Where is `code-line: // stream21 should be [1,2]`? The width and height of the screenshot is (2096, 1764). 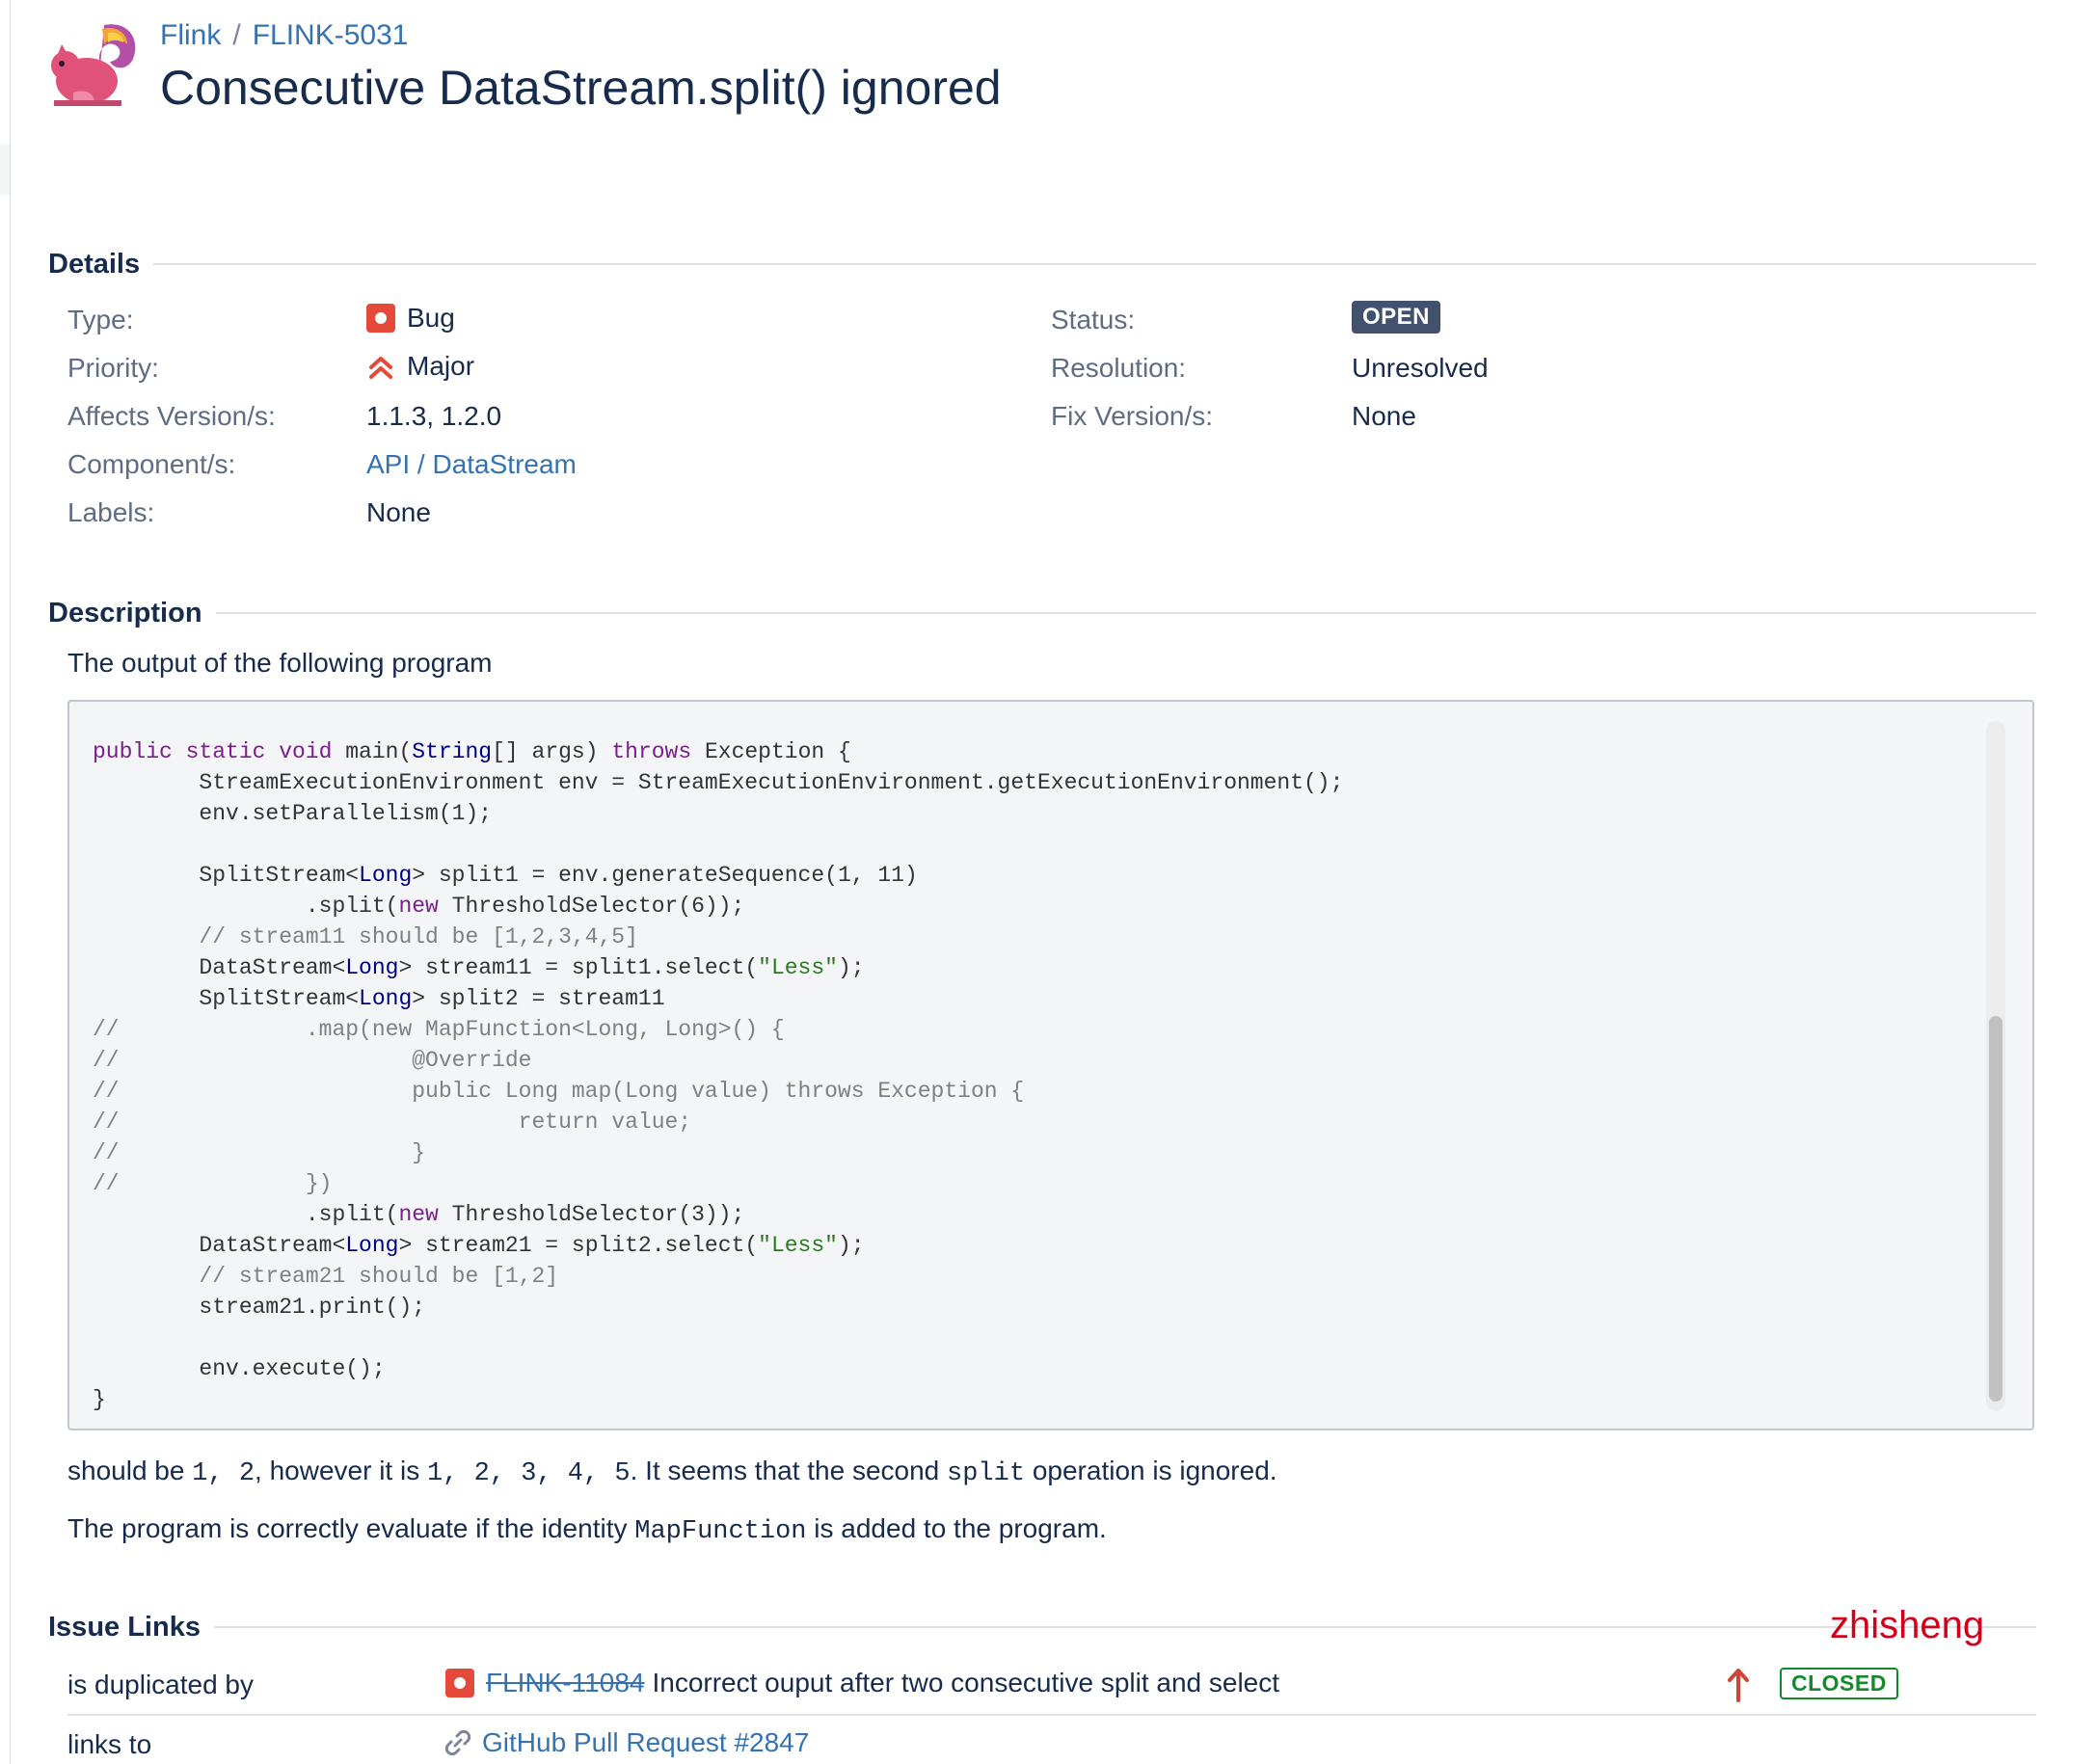 code-line: // stream21 should be [1,2] is located at coordinates (325, 1276).